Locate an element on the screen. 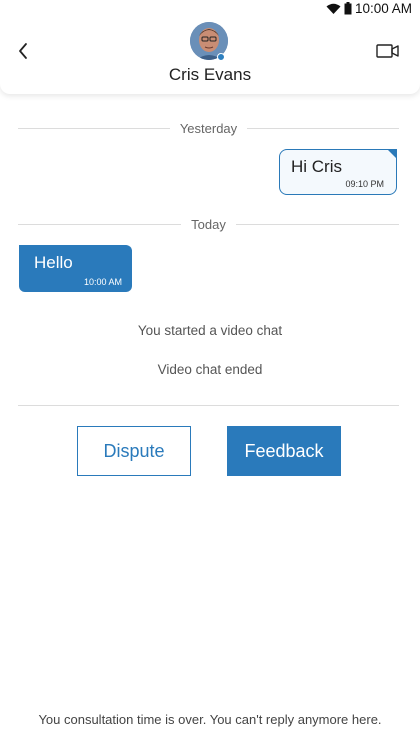 The width and height of the screenshot is (420, 747). outgoing-message-bubble: Hi Cris 09:10 PM is located at coordinates (338, 172).